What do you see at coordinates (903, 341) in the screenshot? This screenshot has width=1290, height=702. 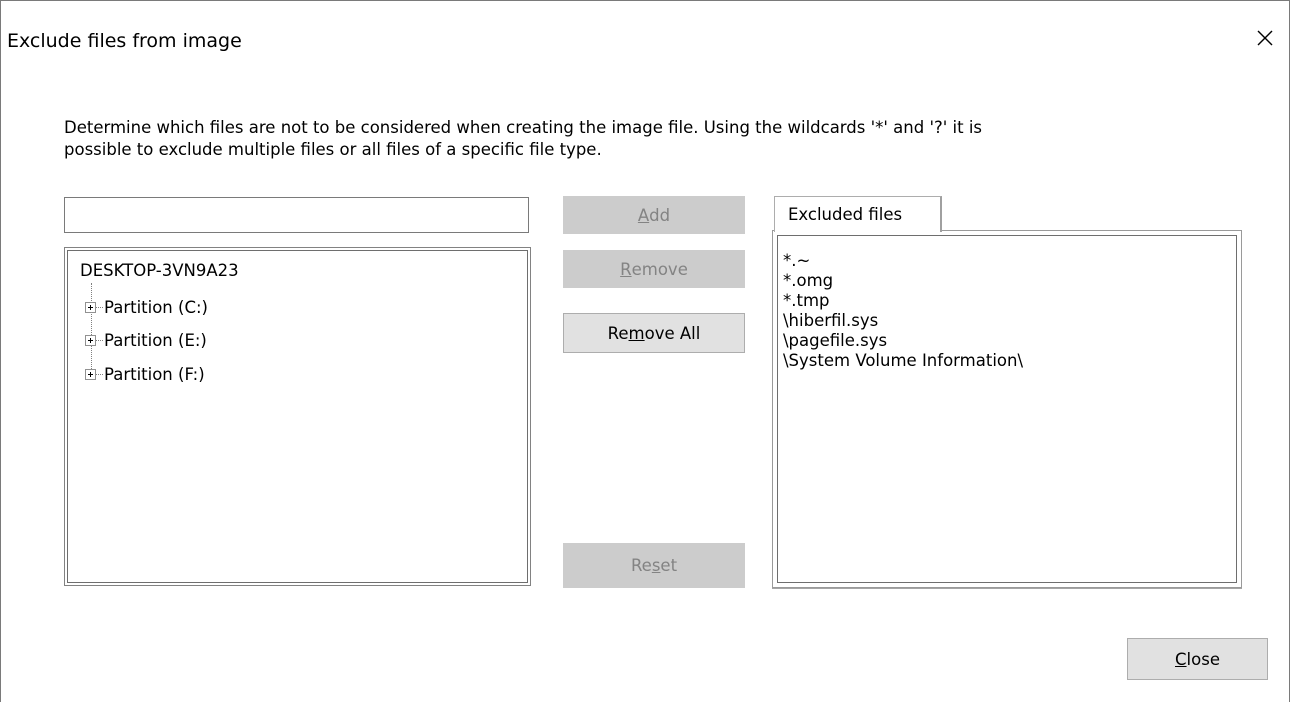 I see `list-item: \pagefile.sys` at bounding box center [903, 341].